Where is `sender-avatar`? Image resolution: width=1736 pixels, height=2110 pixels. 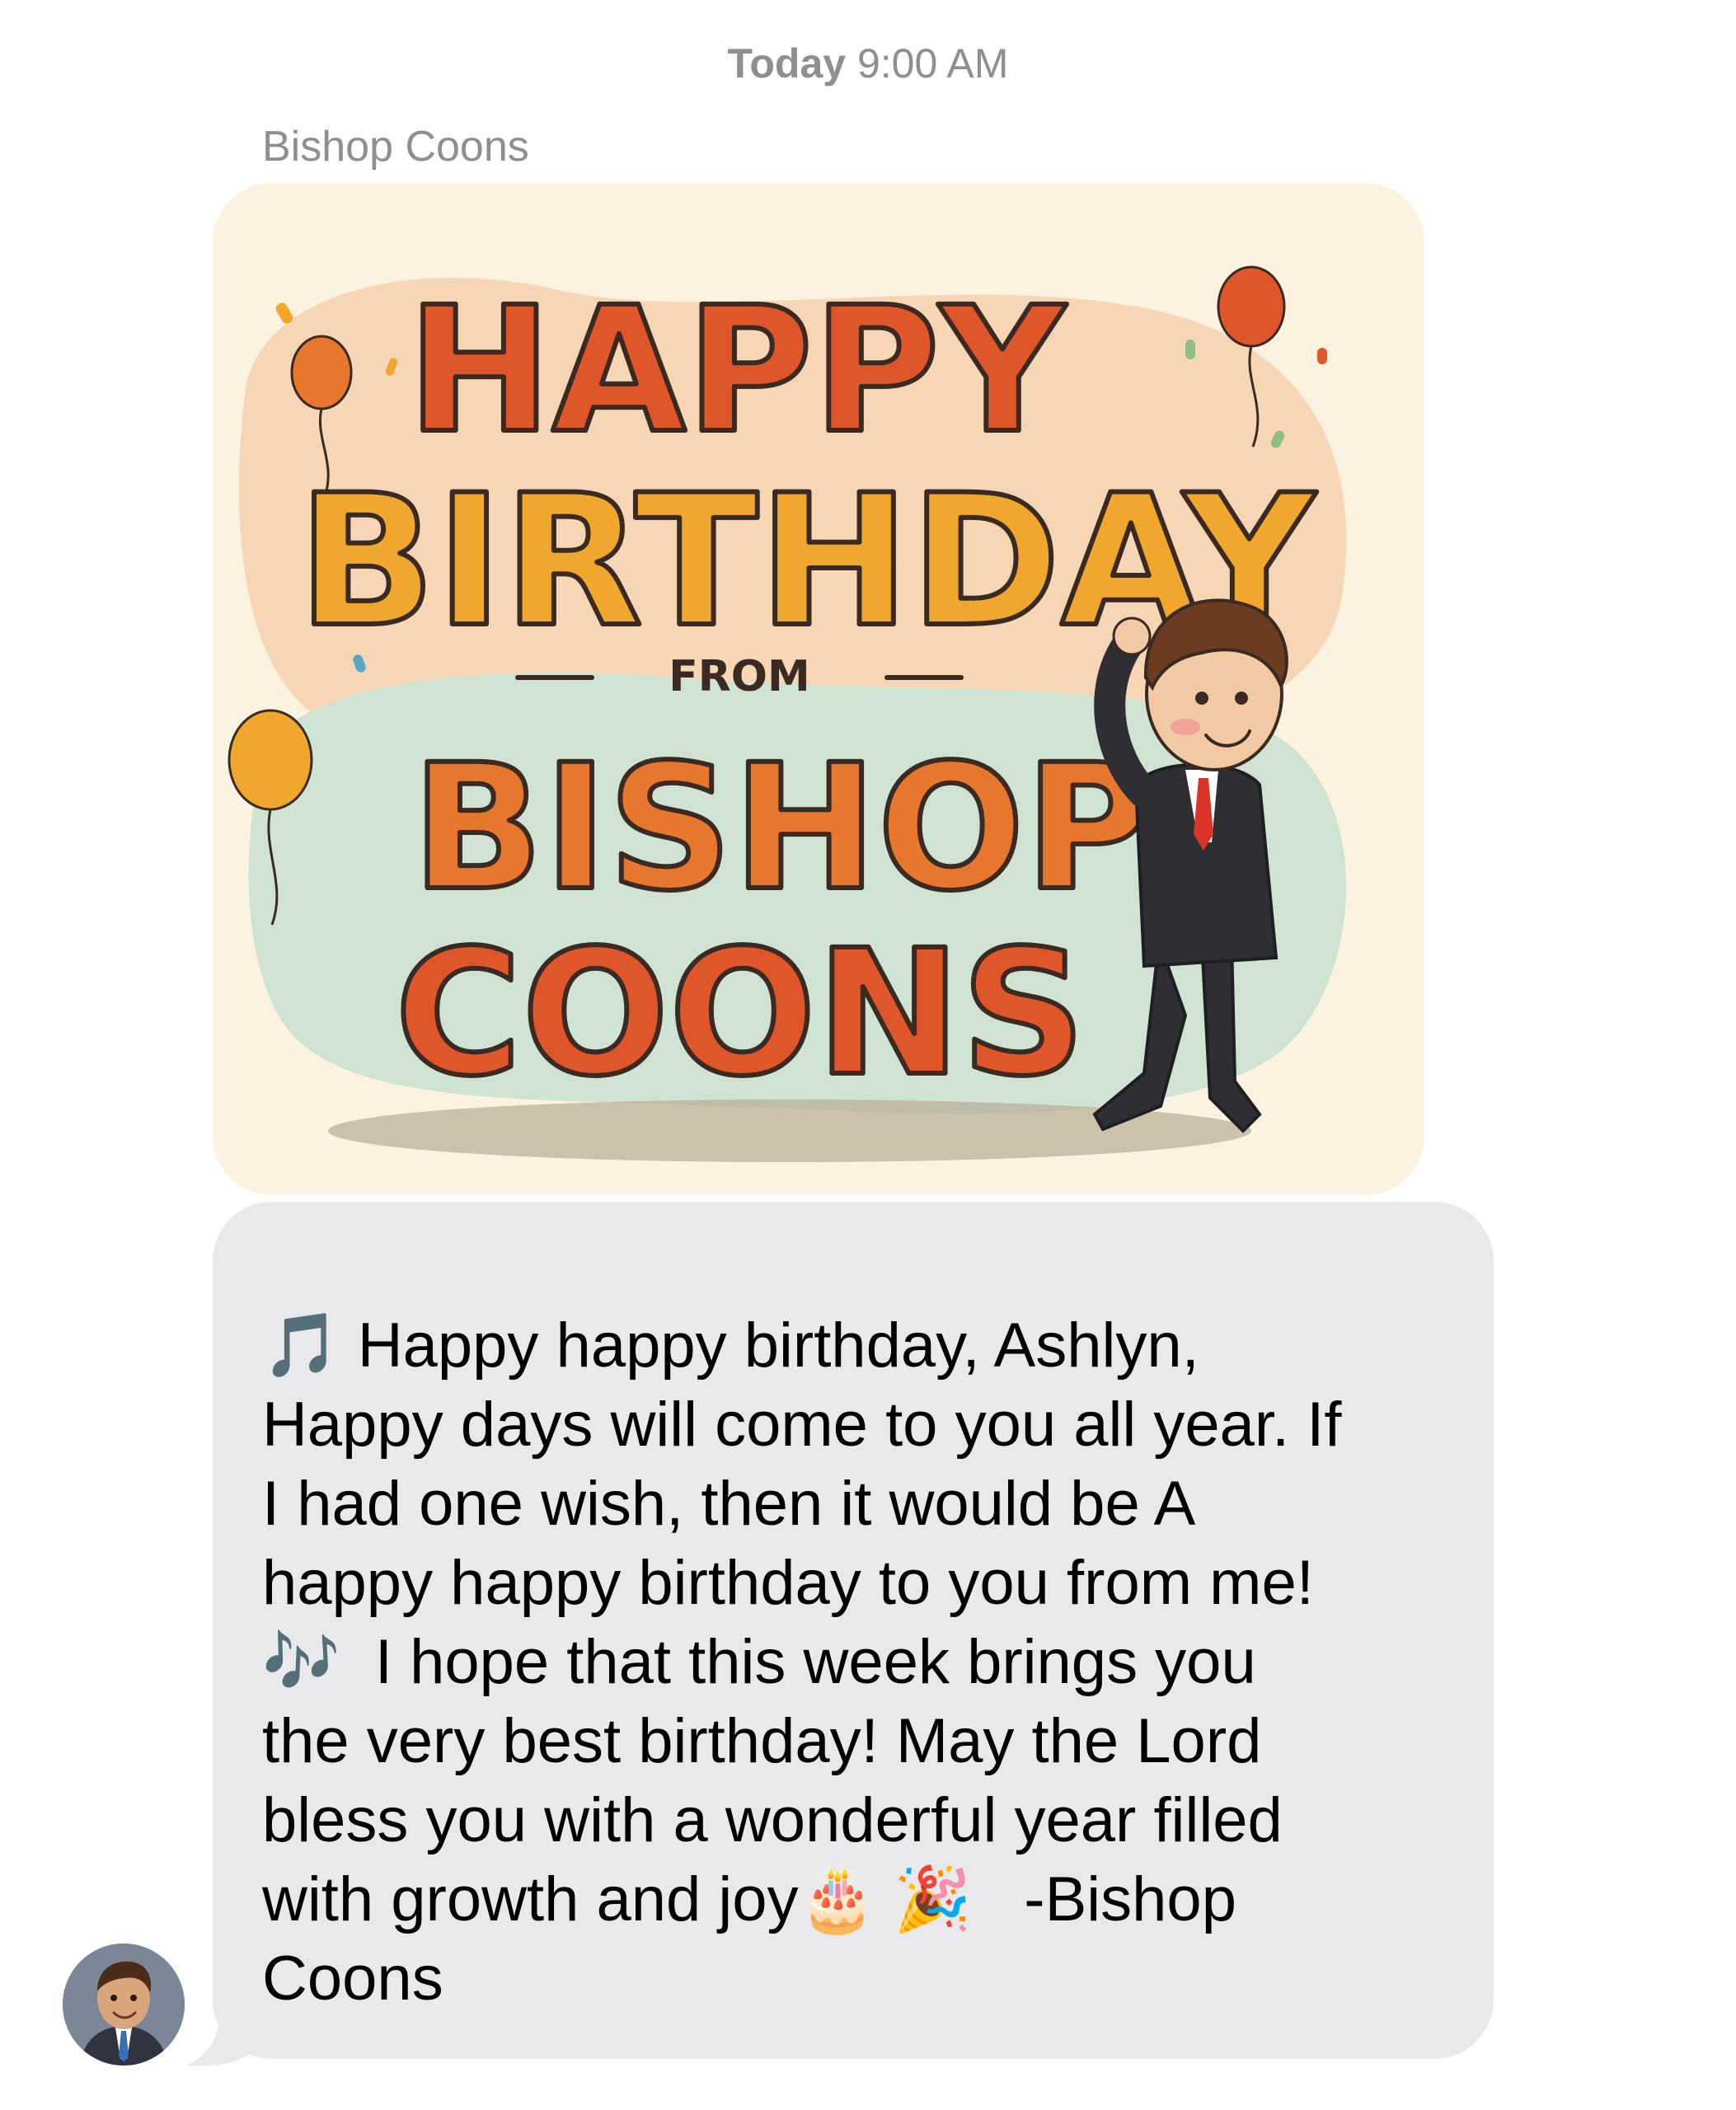
sender-avatar is located at coordinates (124, 2004).